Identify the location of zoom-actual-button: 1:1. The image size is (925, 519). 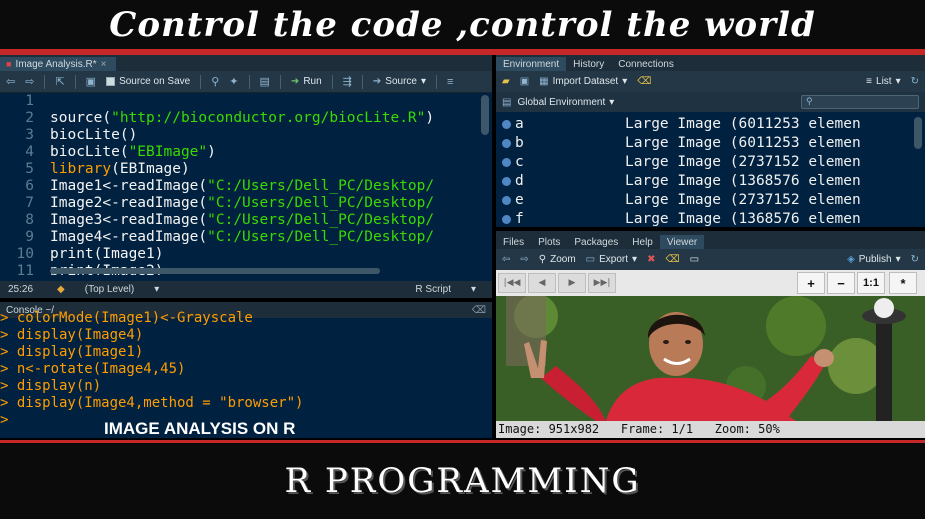
(871, 283).